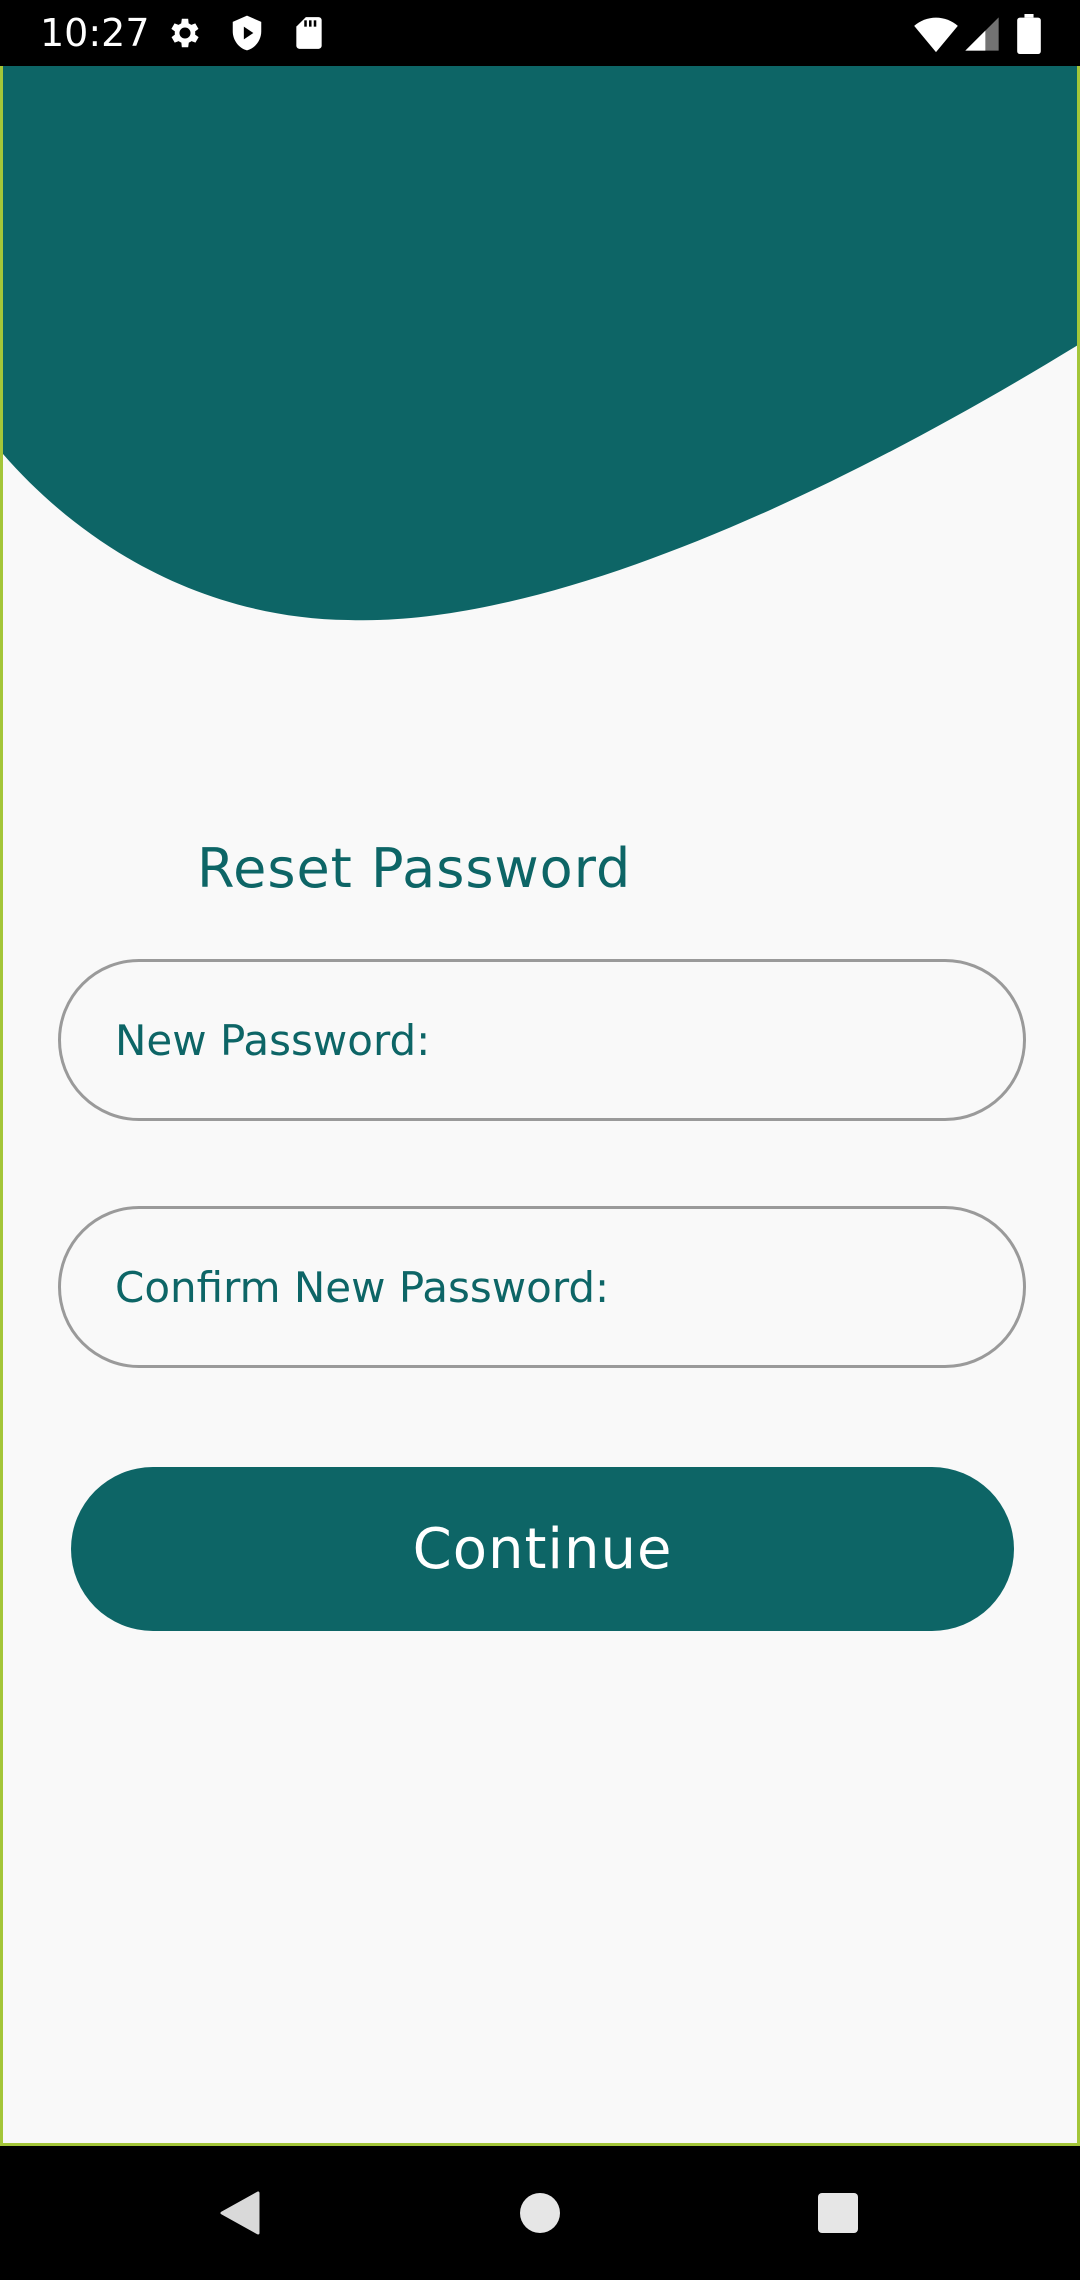 The width and height of the screenshot is (1080, 2280). Describe the element at coordinates (822, 1287) in the screenshot. I see `confirm-password-input` at that location.